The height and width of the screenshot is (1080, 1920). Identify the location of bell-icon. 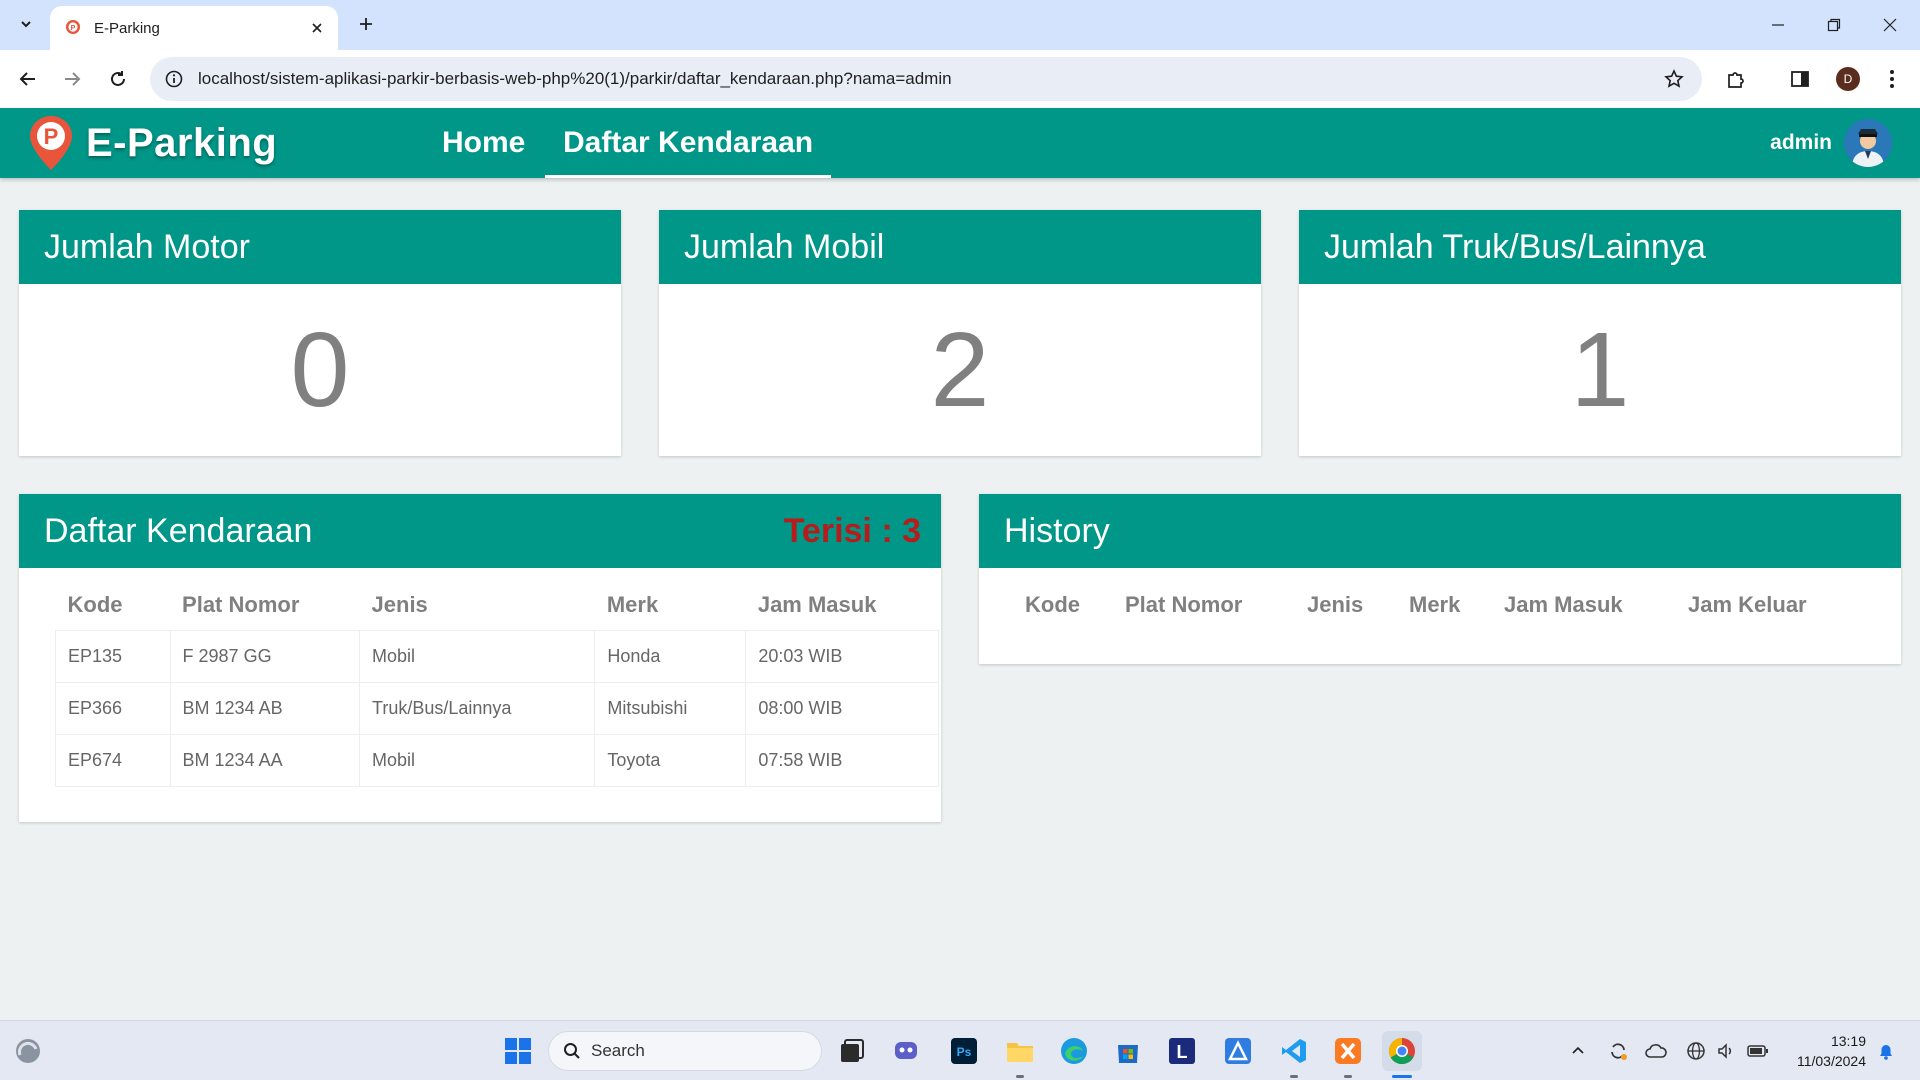
(1886, 1052).